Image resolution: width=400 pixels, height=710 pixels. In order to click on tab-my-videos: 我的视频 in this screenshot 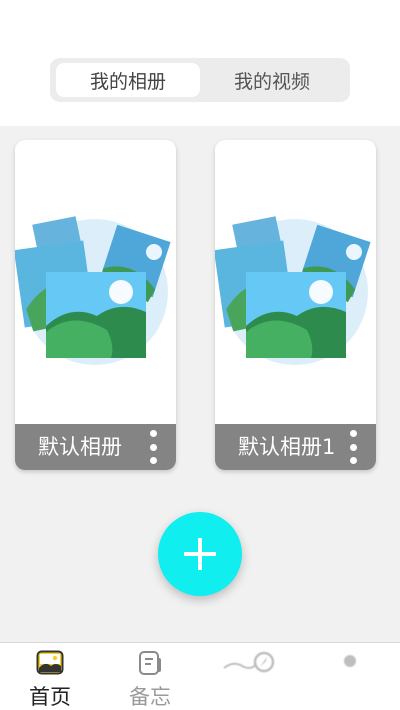, I will do `click(272, 80)`.